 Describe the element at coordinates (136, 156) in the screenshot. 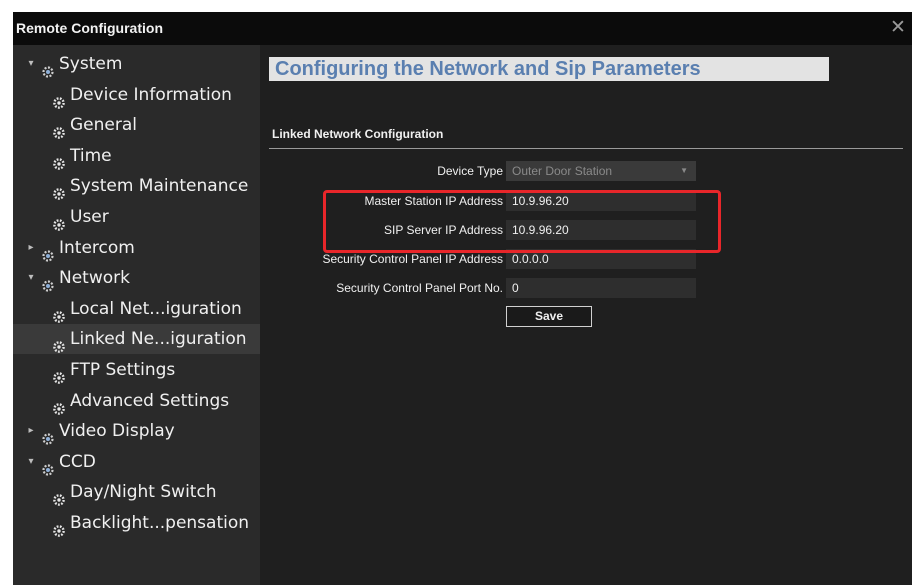

I see `sidebar-item-time: Time` at that location.